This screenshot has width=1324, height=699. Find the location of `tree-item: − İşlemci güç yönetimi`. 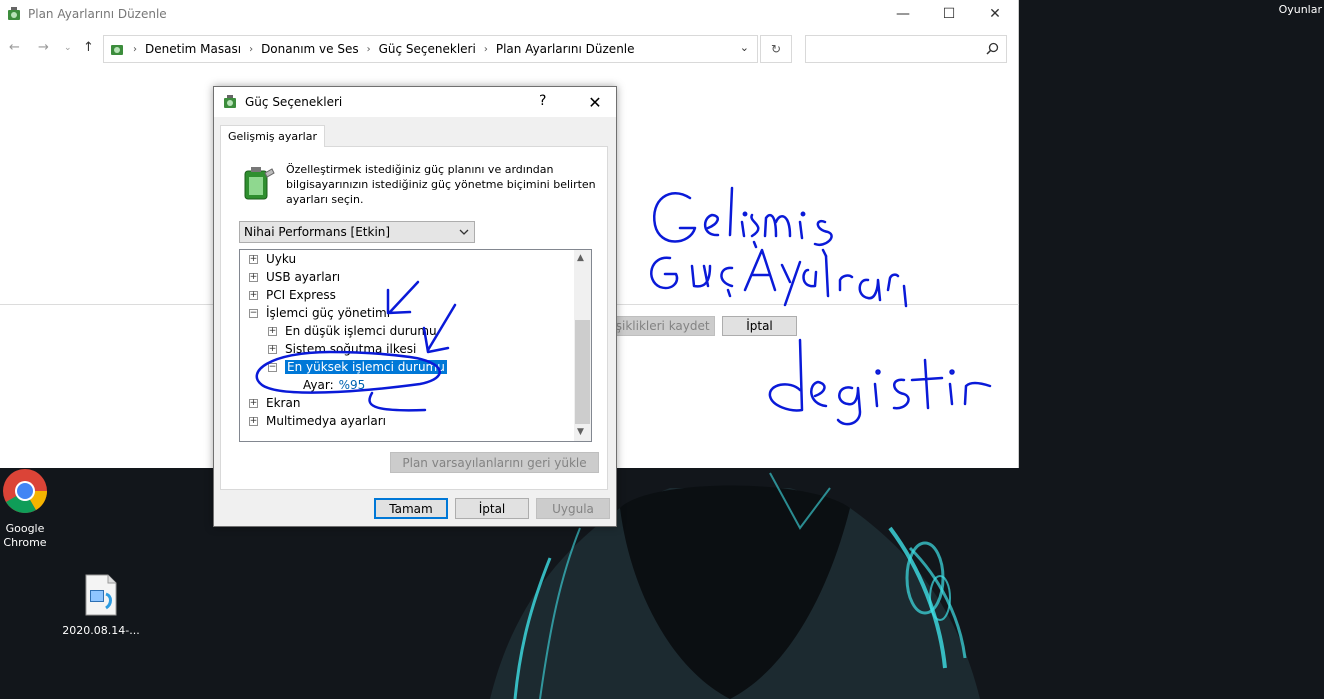

tree-item: − İşlemci güç yönetimi is located at coordinates (319, 313).